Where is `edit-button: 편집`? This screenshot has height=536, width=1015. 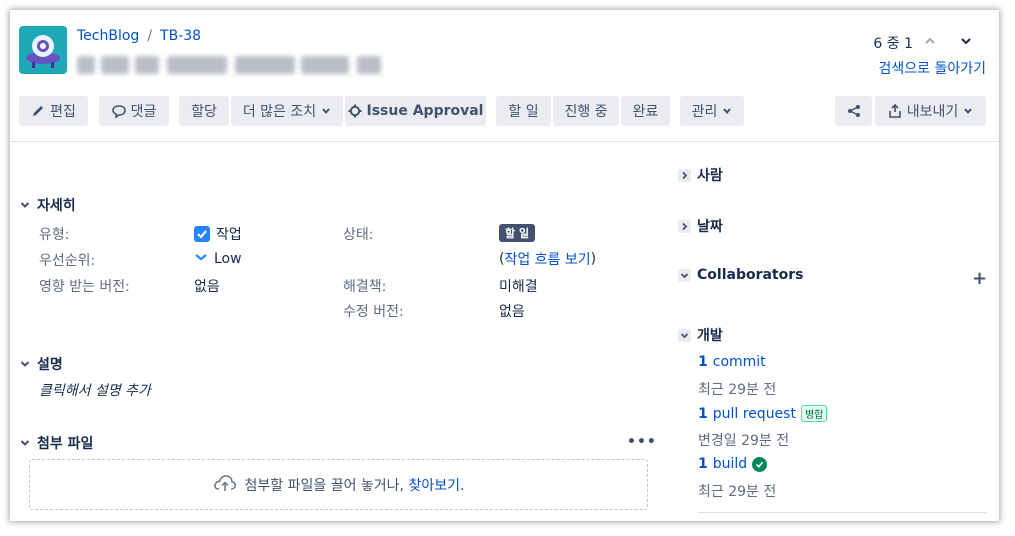 edit-button: 편집 is located at coordinates (53, 111).